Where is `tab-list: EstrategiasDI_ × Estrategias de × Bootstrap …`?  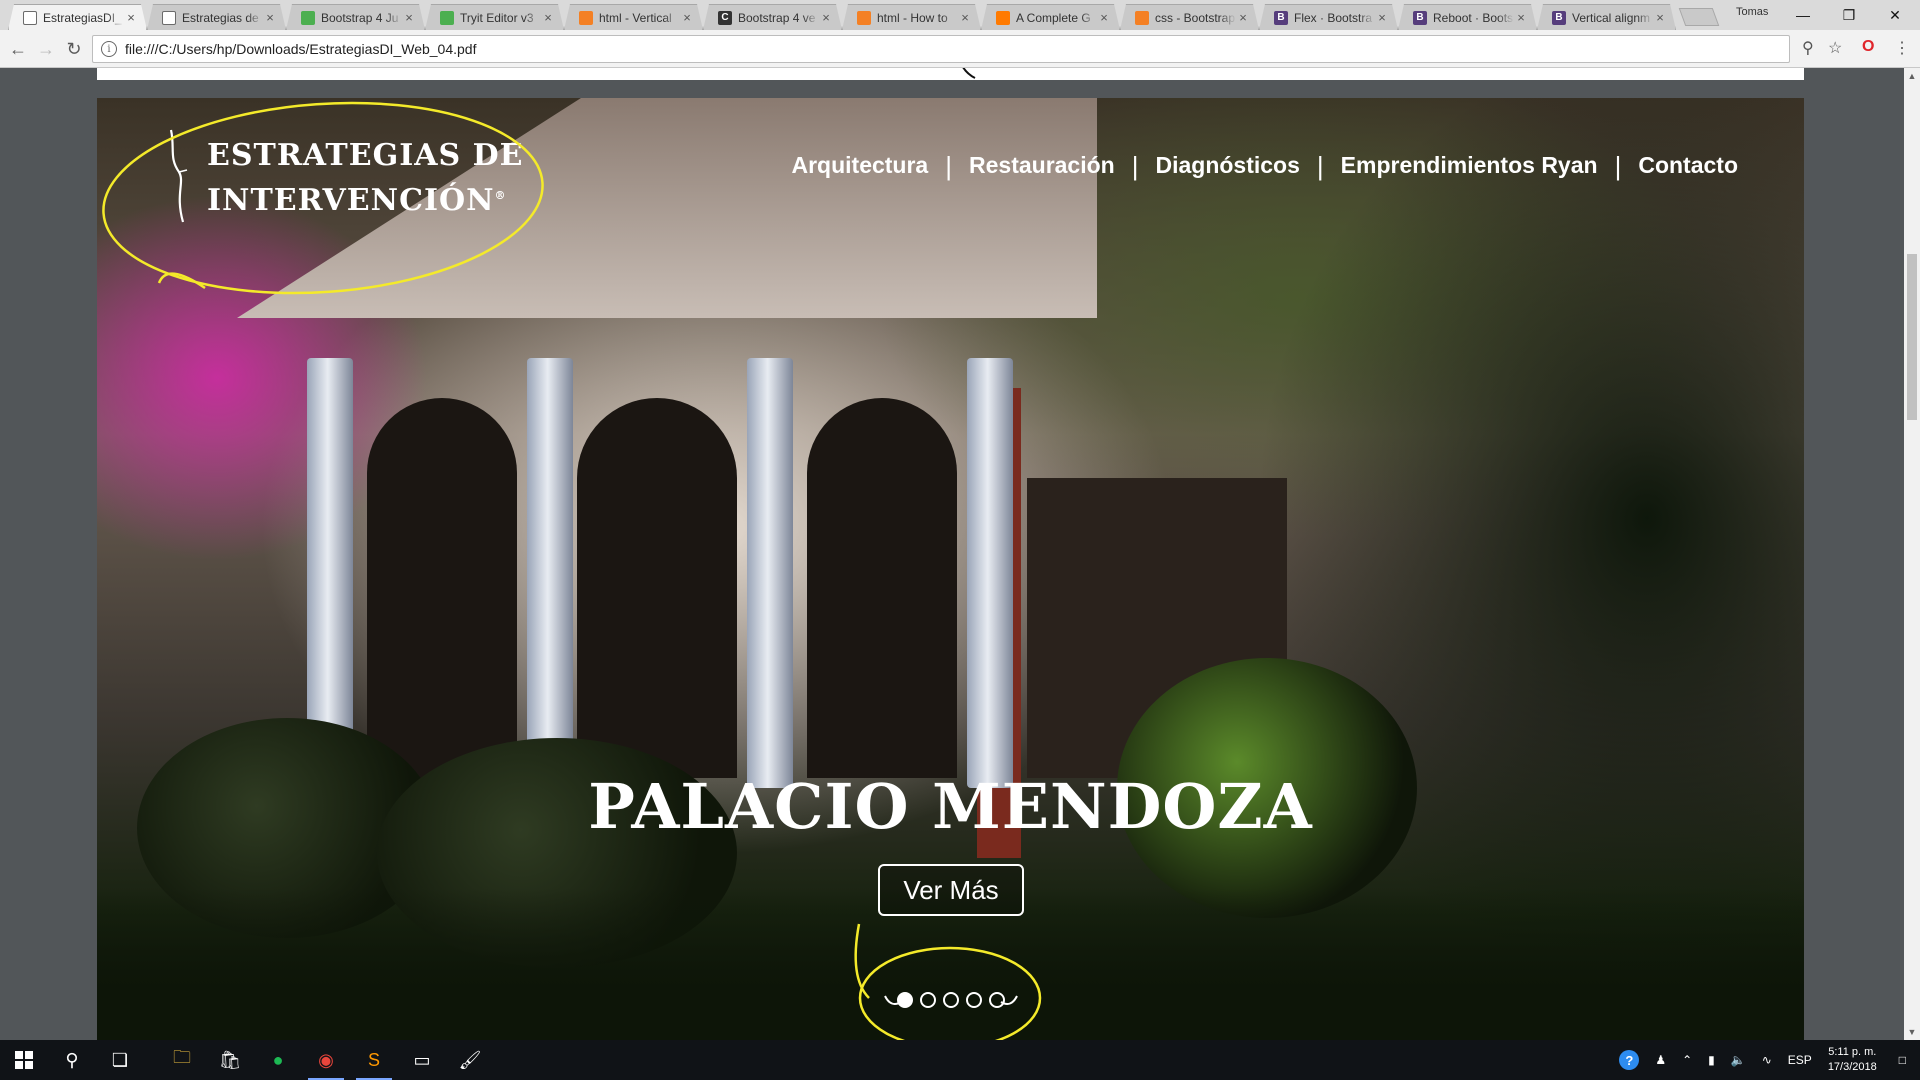 tab-list: EstrategiasDI_ × Estrategias de × Bootstrap … is located at coordinates (842, 17).